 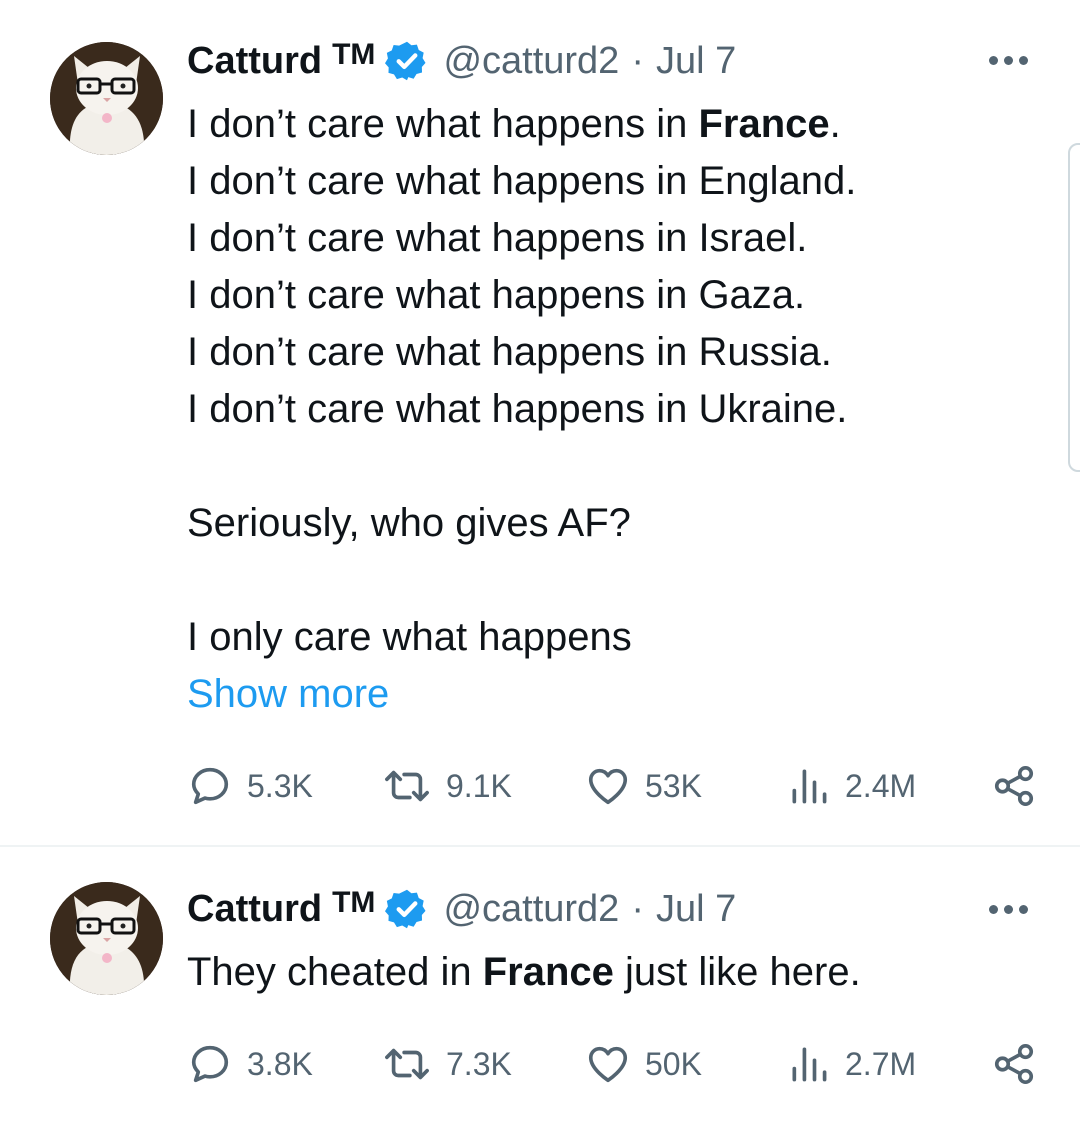 I want to click on show-more-link: Show more, so click(x=521, y=694).